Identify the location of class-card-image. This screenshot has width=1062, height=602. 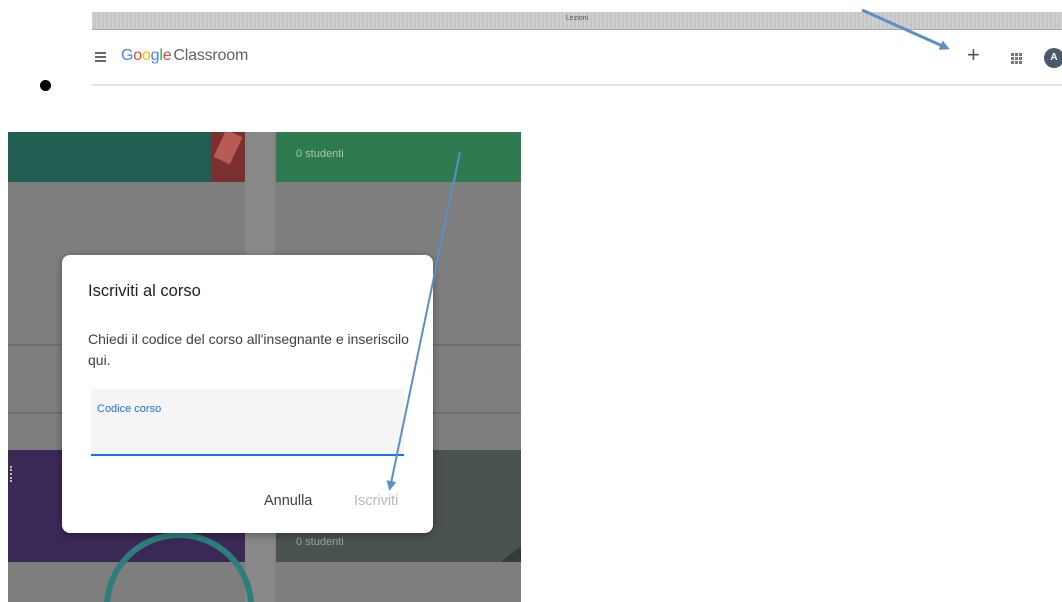
(228, 157).